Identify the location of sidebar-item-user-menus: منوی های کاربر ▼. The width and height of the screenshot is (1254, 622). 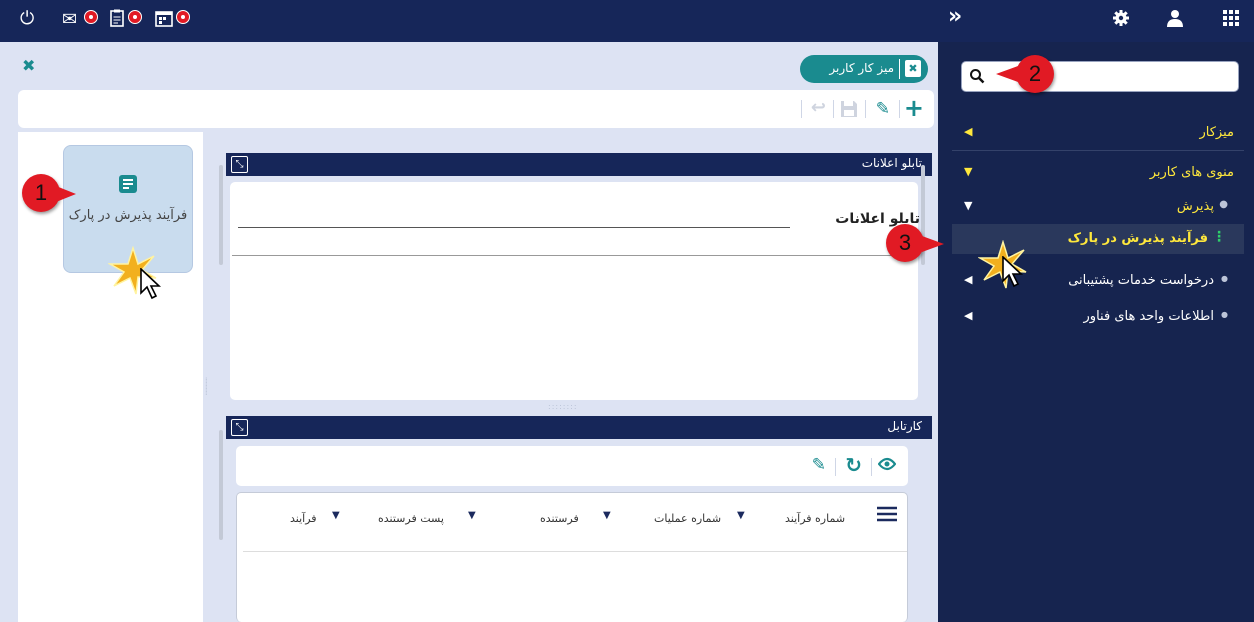
(1098, 173).